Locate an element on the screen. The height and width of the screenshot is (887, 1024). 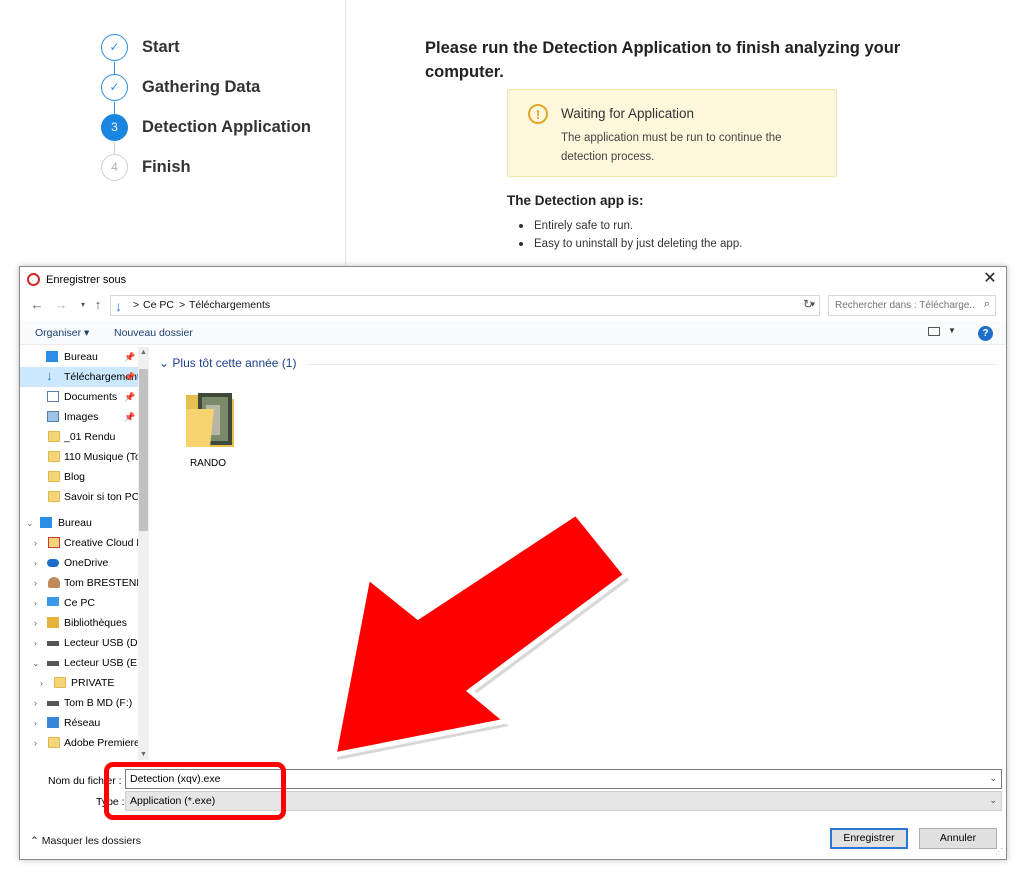
sidebar-item-private: › PRIVATE is located at coordinates (79, 683).